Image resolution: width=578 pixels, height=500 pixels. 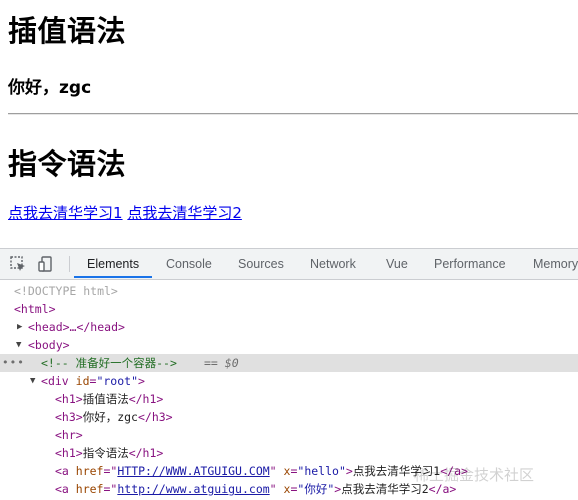 I want to click on tab-console: Console, so click(x=189, y=264).